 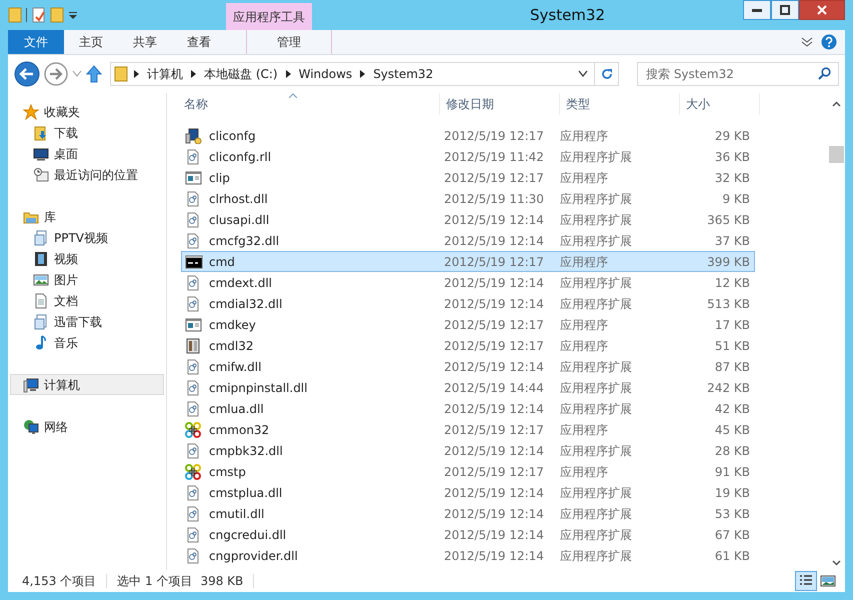 I want to click on customize-caret-icon, so click(x=73, y=15).